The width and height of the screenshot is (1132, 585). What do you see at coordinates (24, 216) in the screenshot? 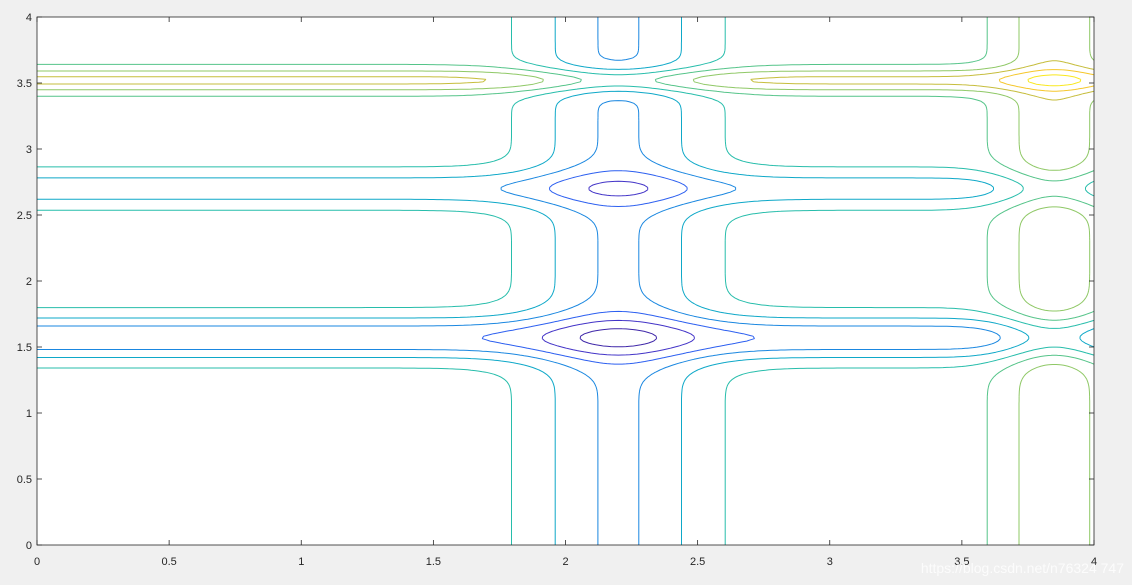
I see `y-tick-label: 2.5` at bounding box center [24, 216].